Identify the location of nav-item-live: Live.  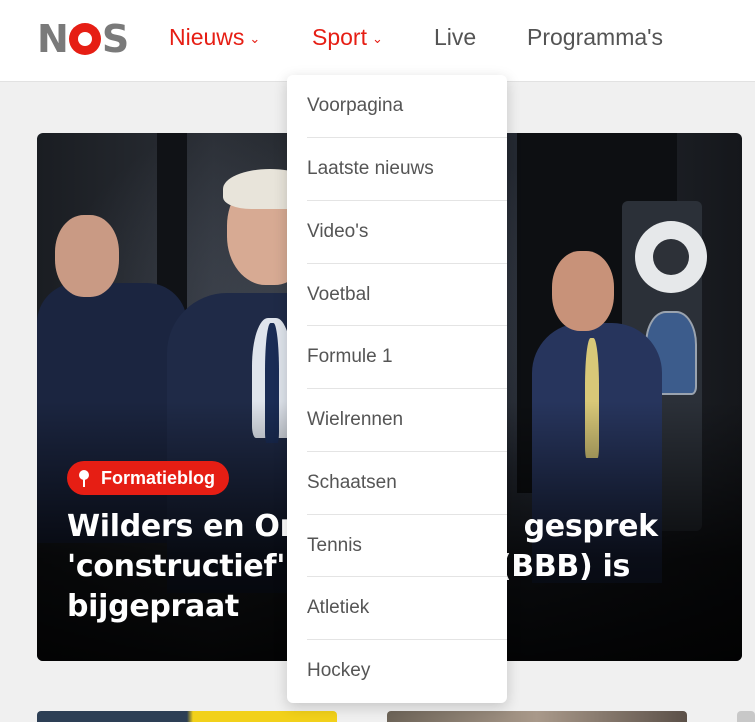
(455, 37).